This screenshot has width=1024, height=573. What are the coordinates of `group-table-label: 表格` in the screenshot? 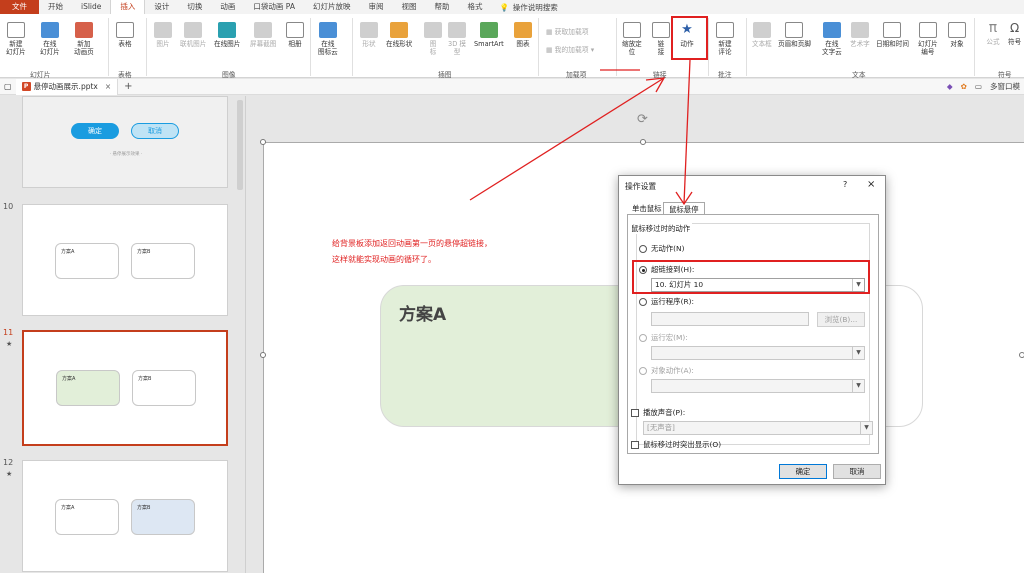 It's located at (125, 75).